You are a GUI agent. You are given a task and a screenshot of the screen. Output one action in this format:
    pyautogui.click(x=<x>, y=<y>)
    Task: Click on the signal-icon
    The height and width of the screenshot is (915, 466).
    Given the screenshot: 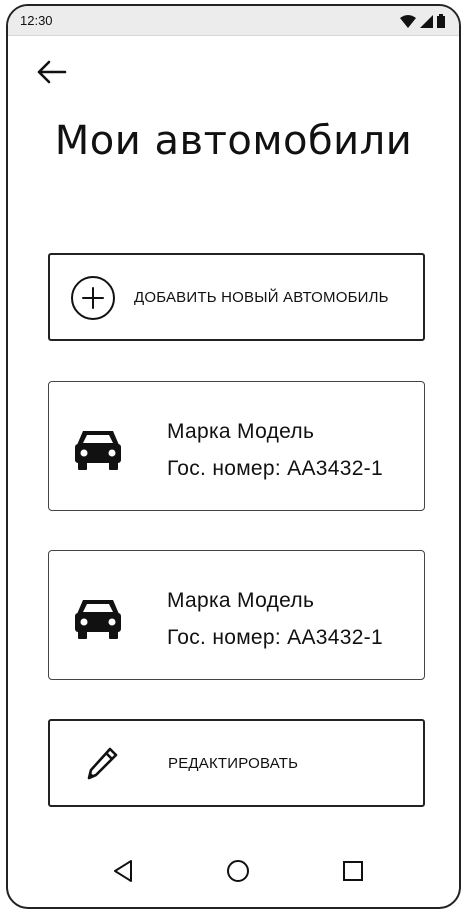 What is the action you would take?
    pyautogui.click(x=426, y=21)
    